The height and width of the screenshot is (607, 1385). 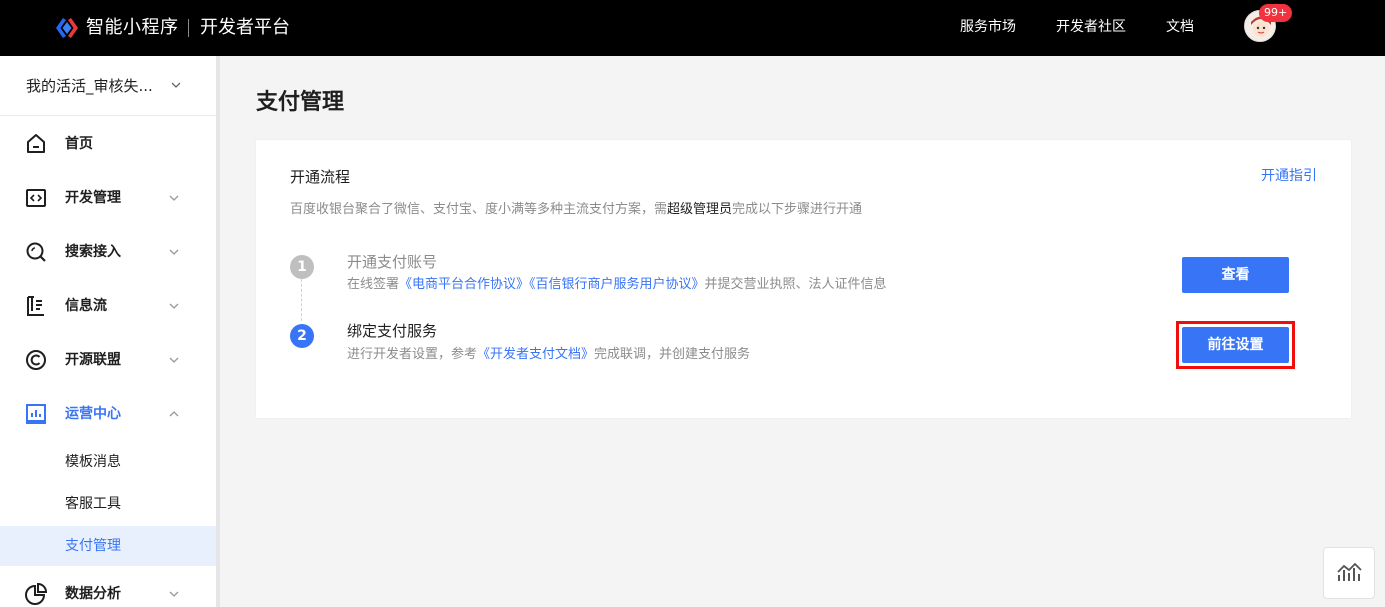 What do you see at coordinates (1276, 13) in the screenshot?
I see `notification-badge: 99+` at bounding box center [1276, 13].